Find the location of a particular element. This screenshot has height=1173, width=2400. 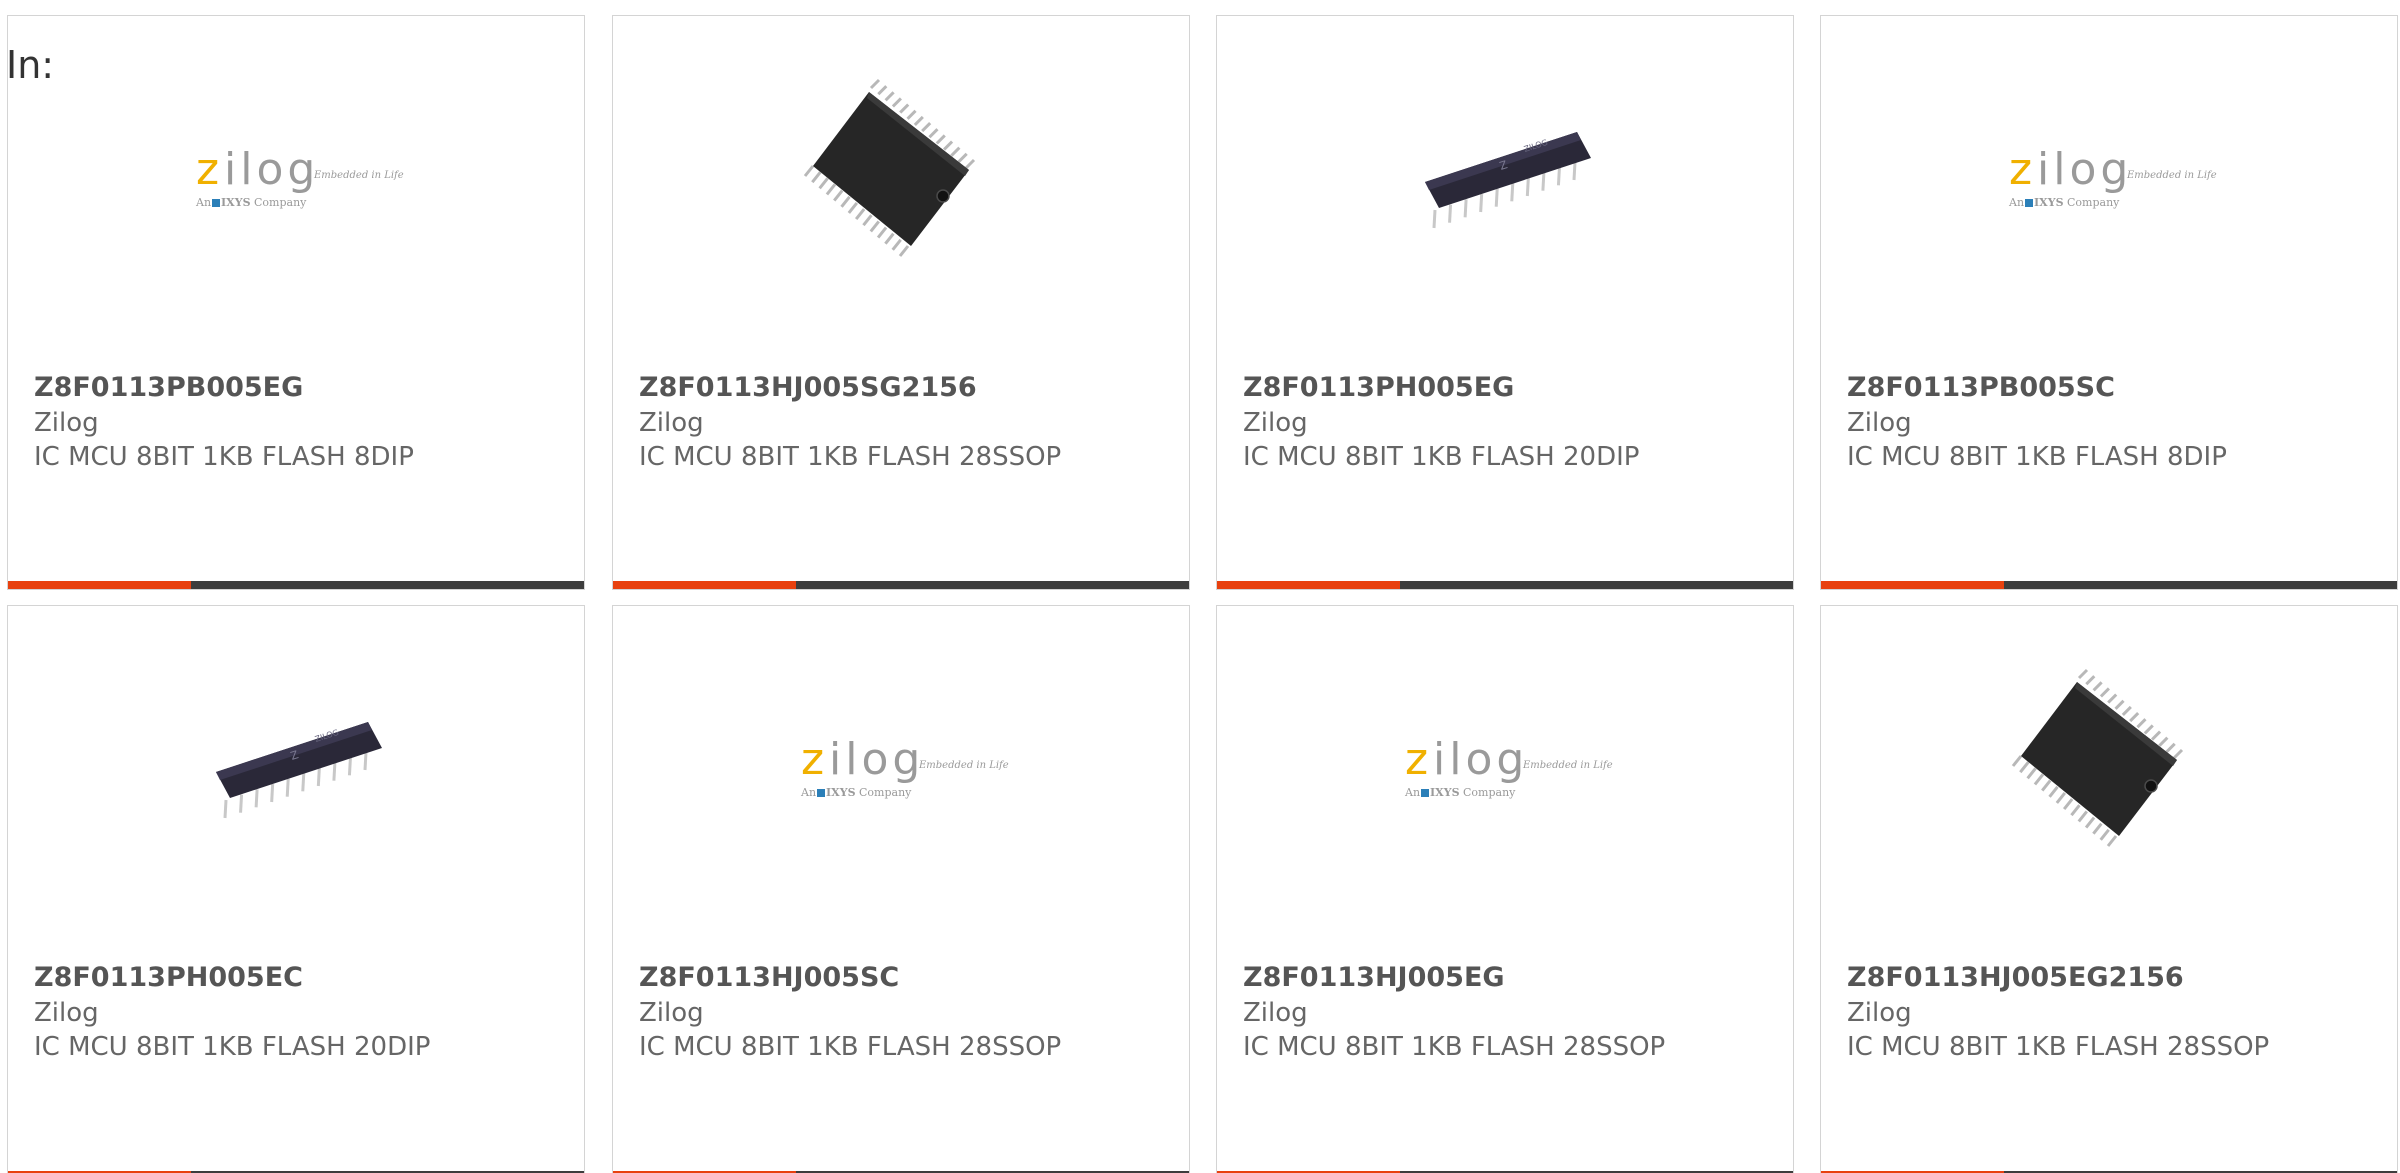

filter-label: In: is located at coordinates (30, 65).